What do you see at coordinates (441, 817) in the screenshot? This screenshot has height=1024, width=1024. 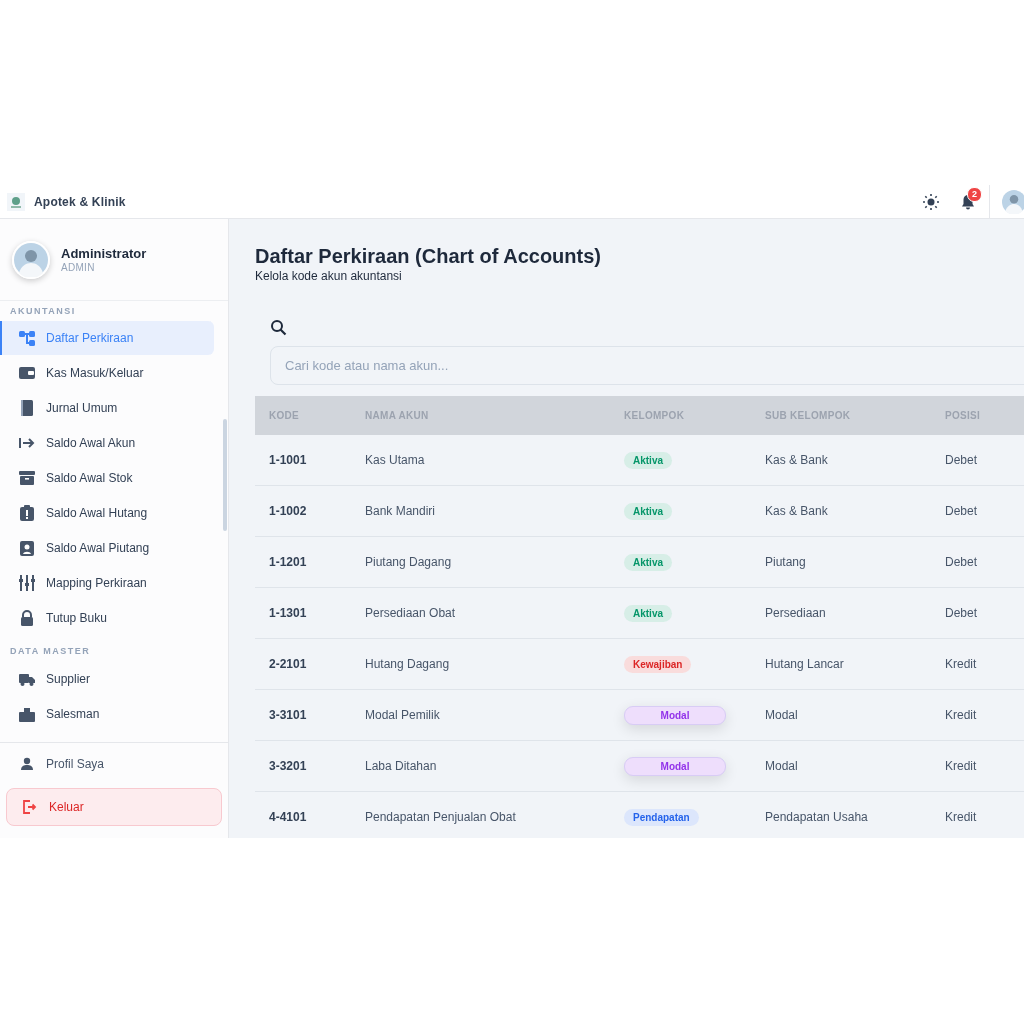 I see `account-name: Pendapatan Penjualan Obat` at bounding box center [441, 817].